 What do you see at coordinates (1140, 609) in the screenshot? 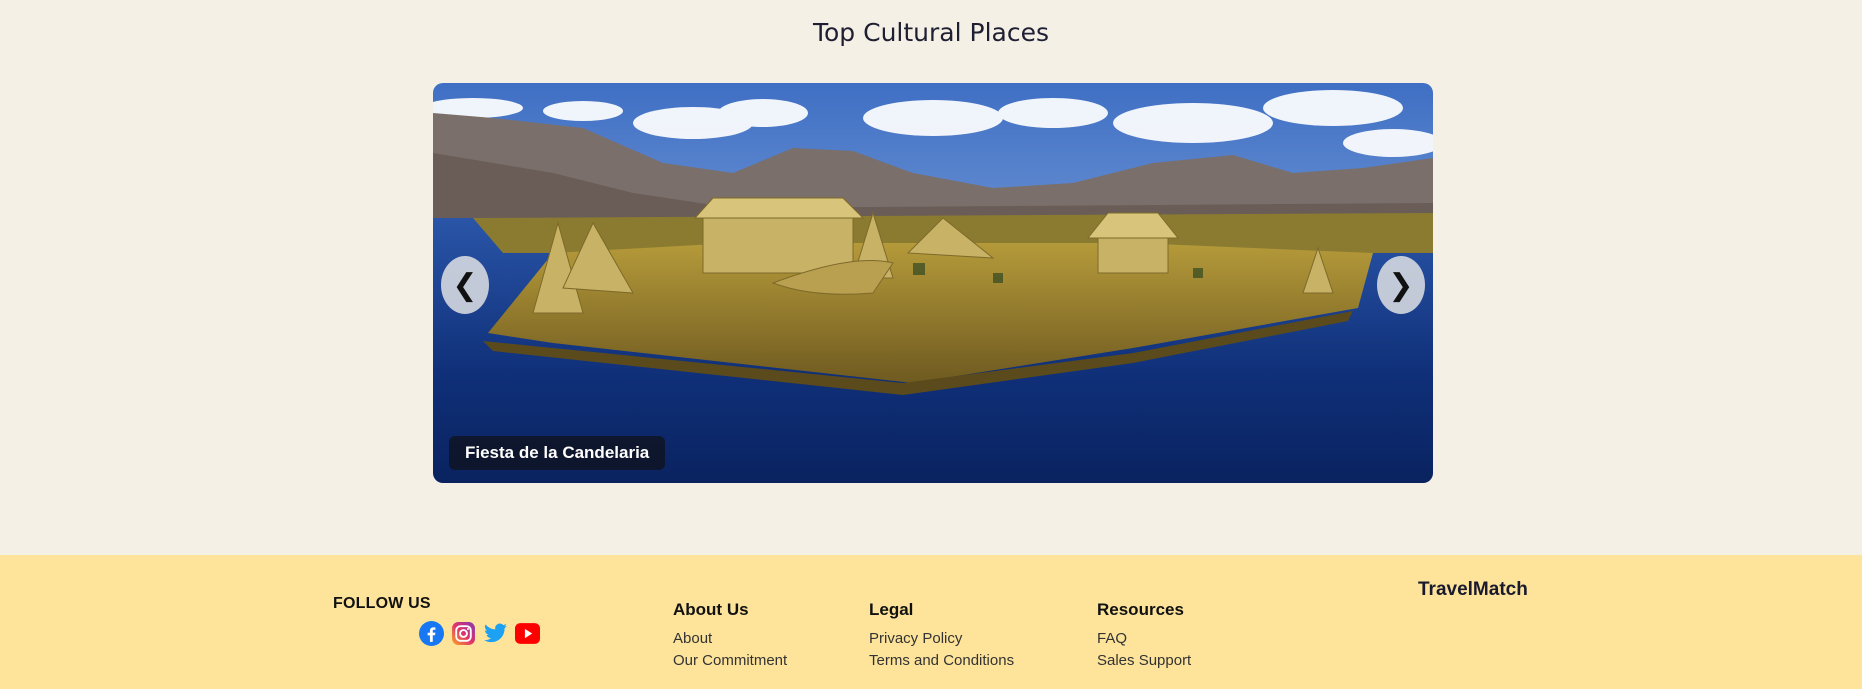
I see `footer-column-title: Resources` at bounding box center [1140, 609].